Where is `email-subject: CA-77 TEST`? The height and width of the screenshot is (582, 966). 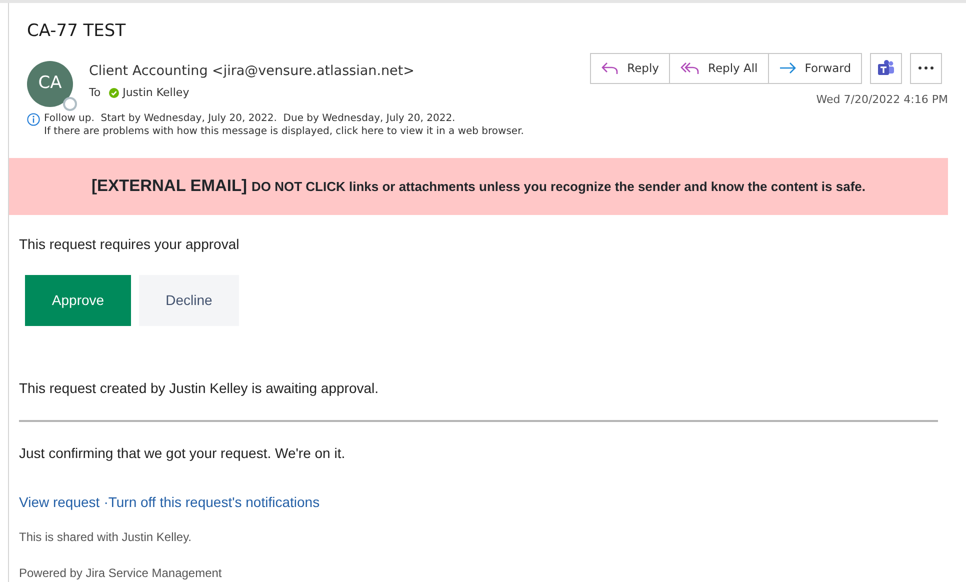
email-subject: CA-77 TEST is located at coordinates (77, 31).